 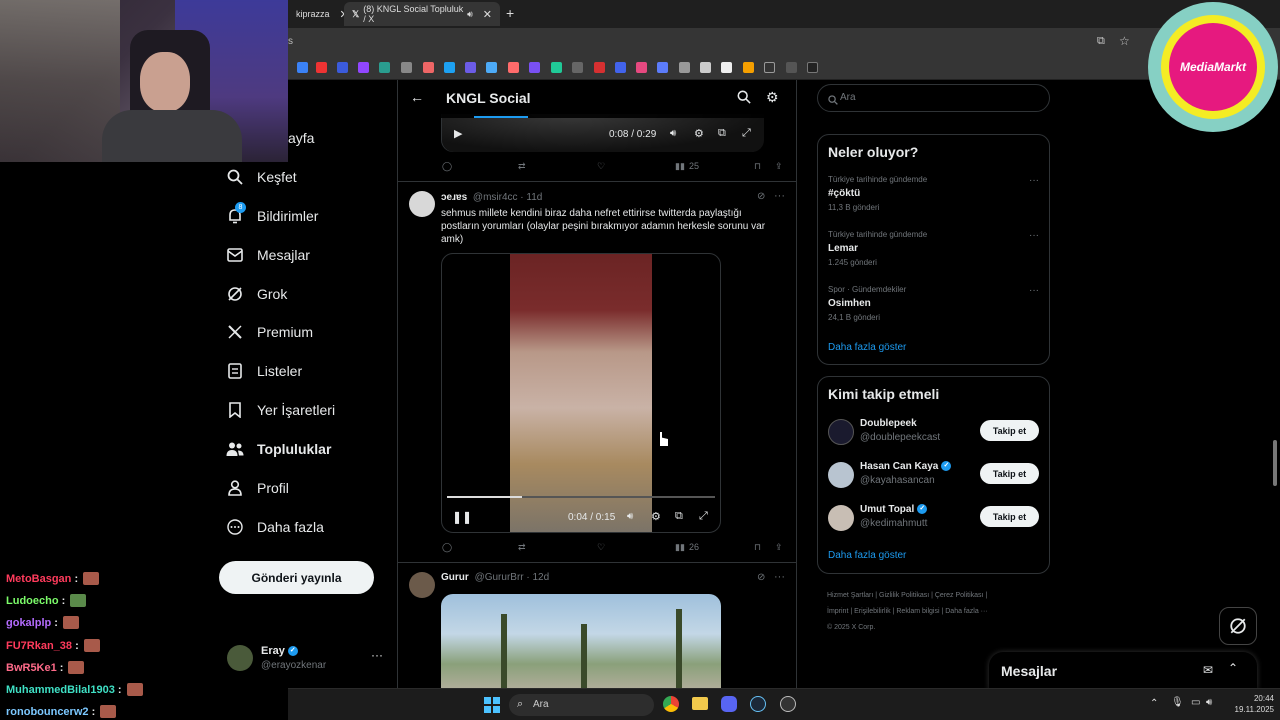 I want to click on install-icon: ⧉, so click(x=1101, y=41).